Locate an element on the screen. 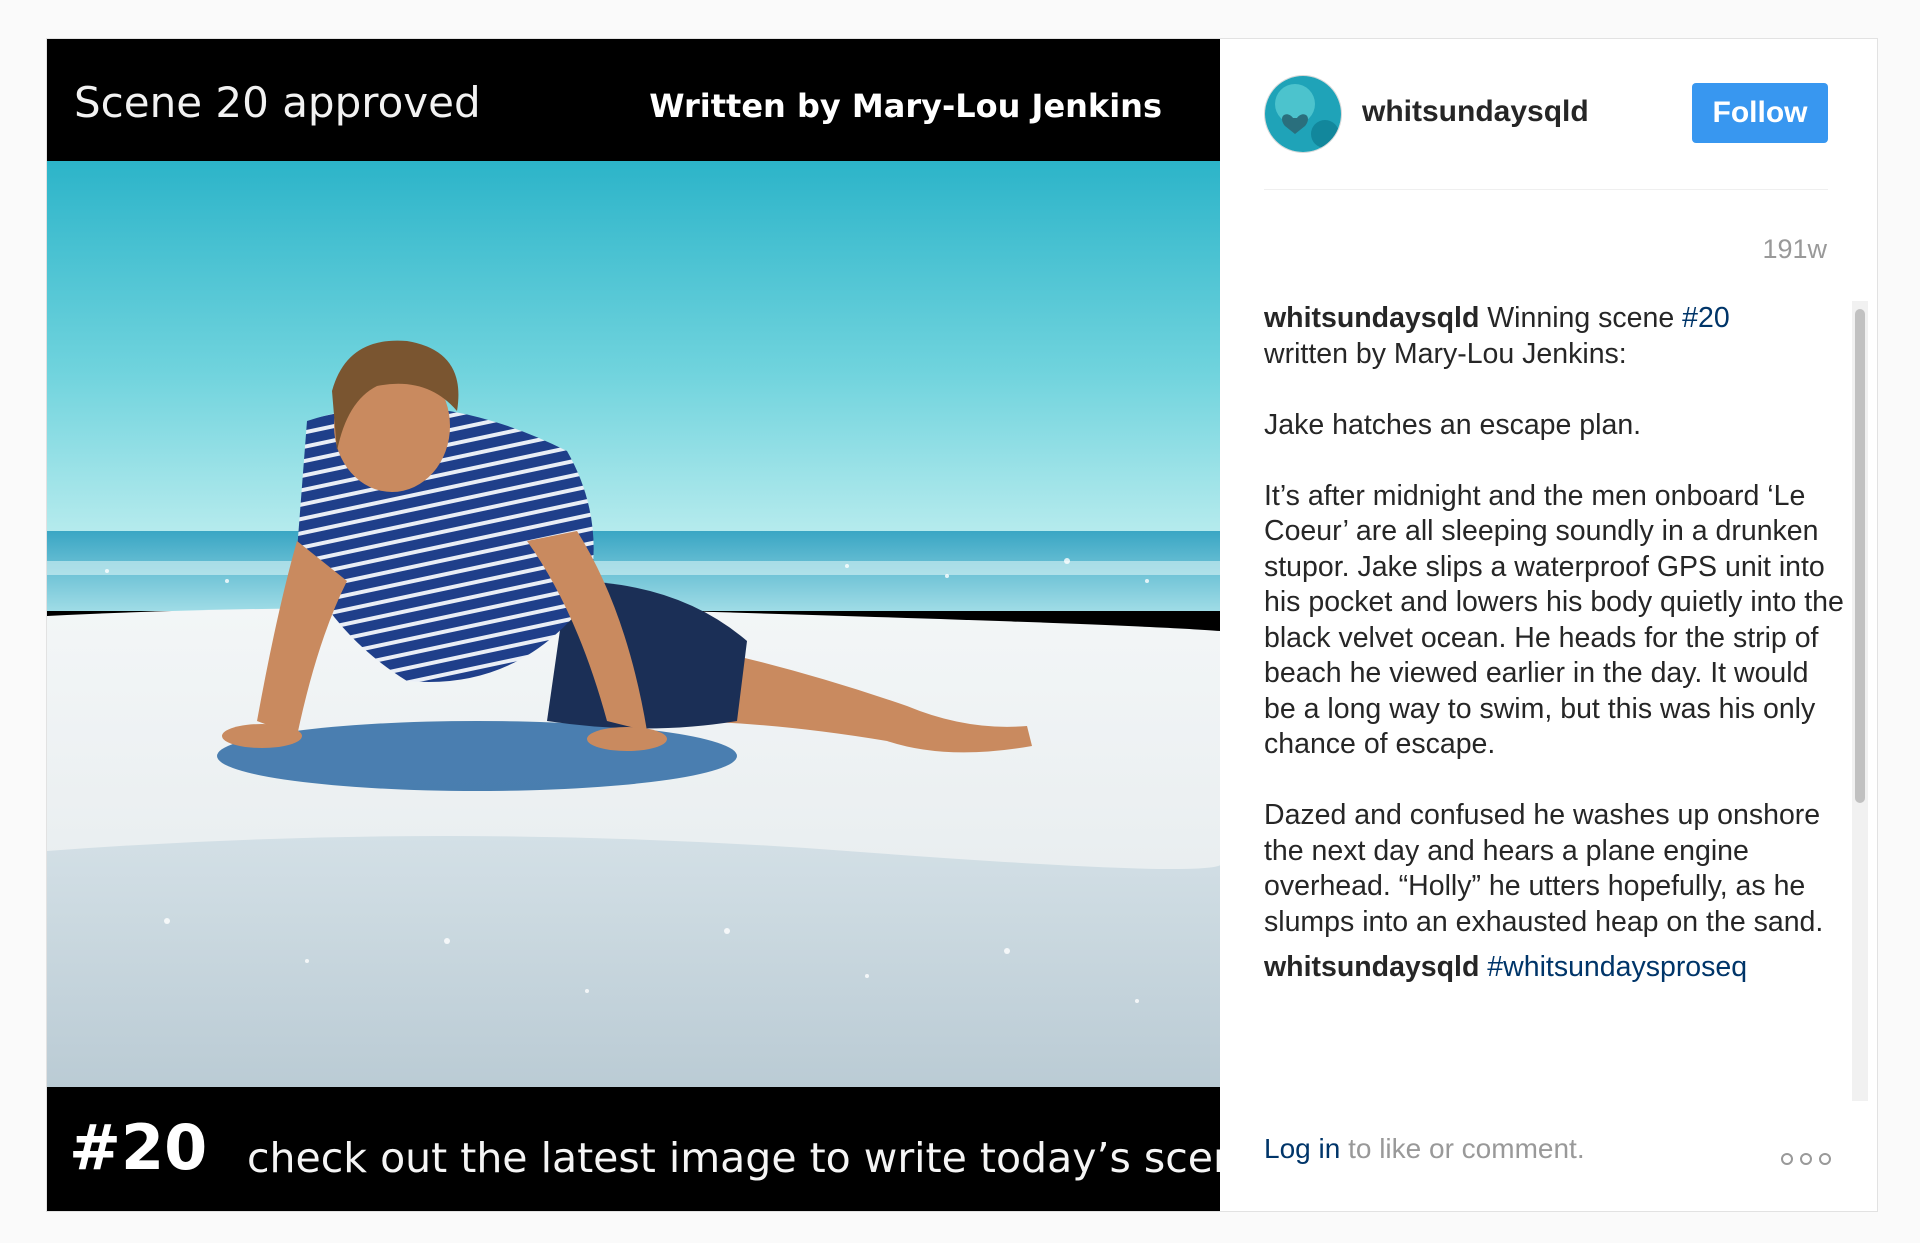  caption-hashtag: #20 is located at coordinates (1706, 318).